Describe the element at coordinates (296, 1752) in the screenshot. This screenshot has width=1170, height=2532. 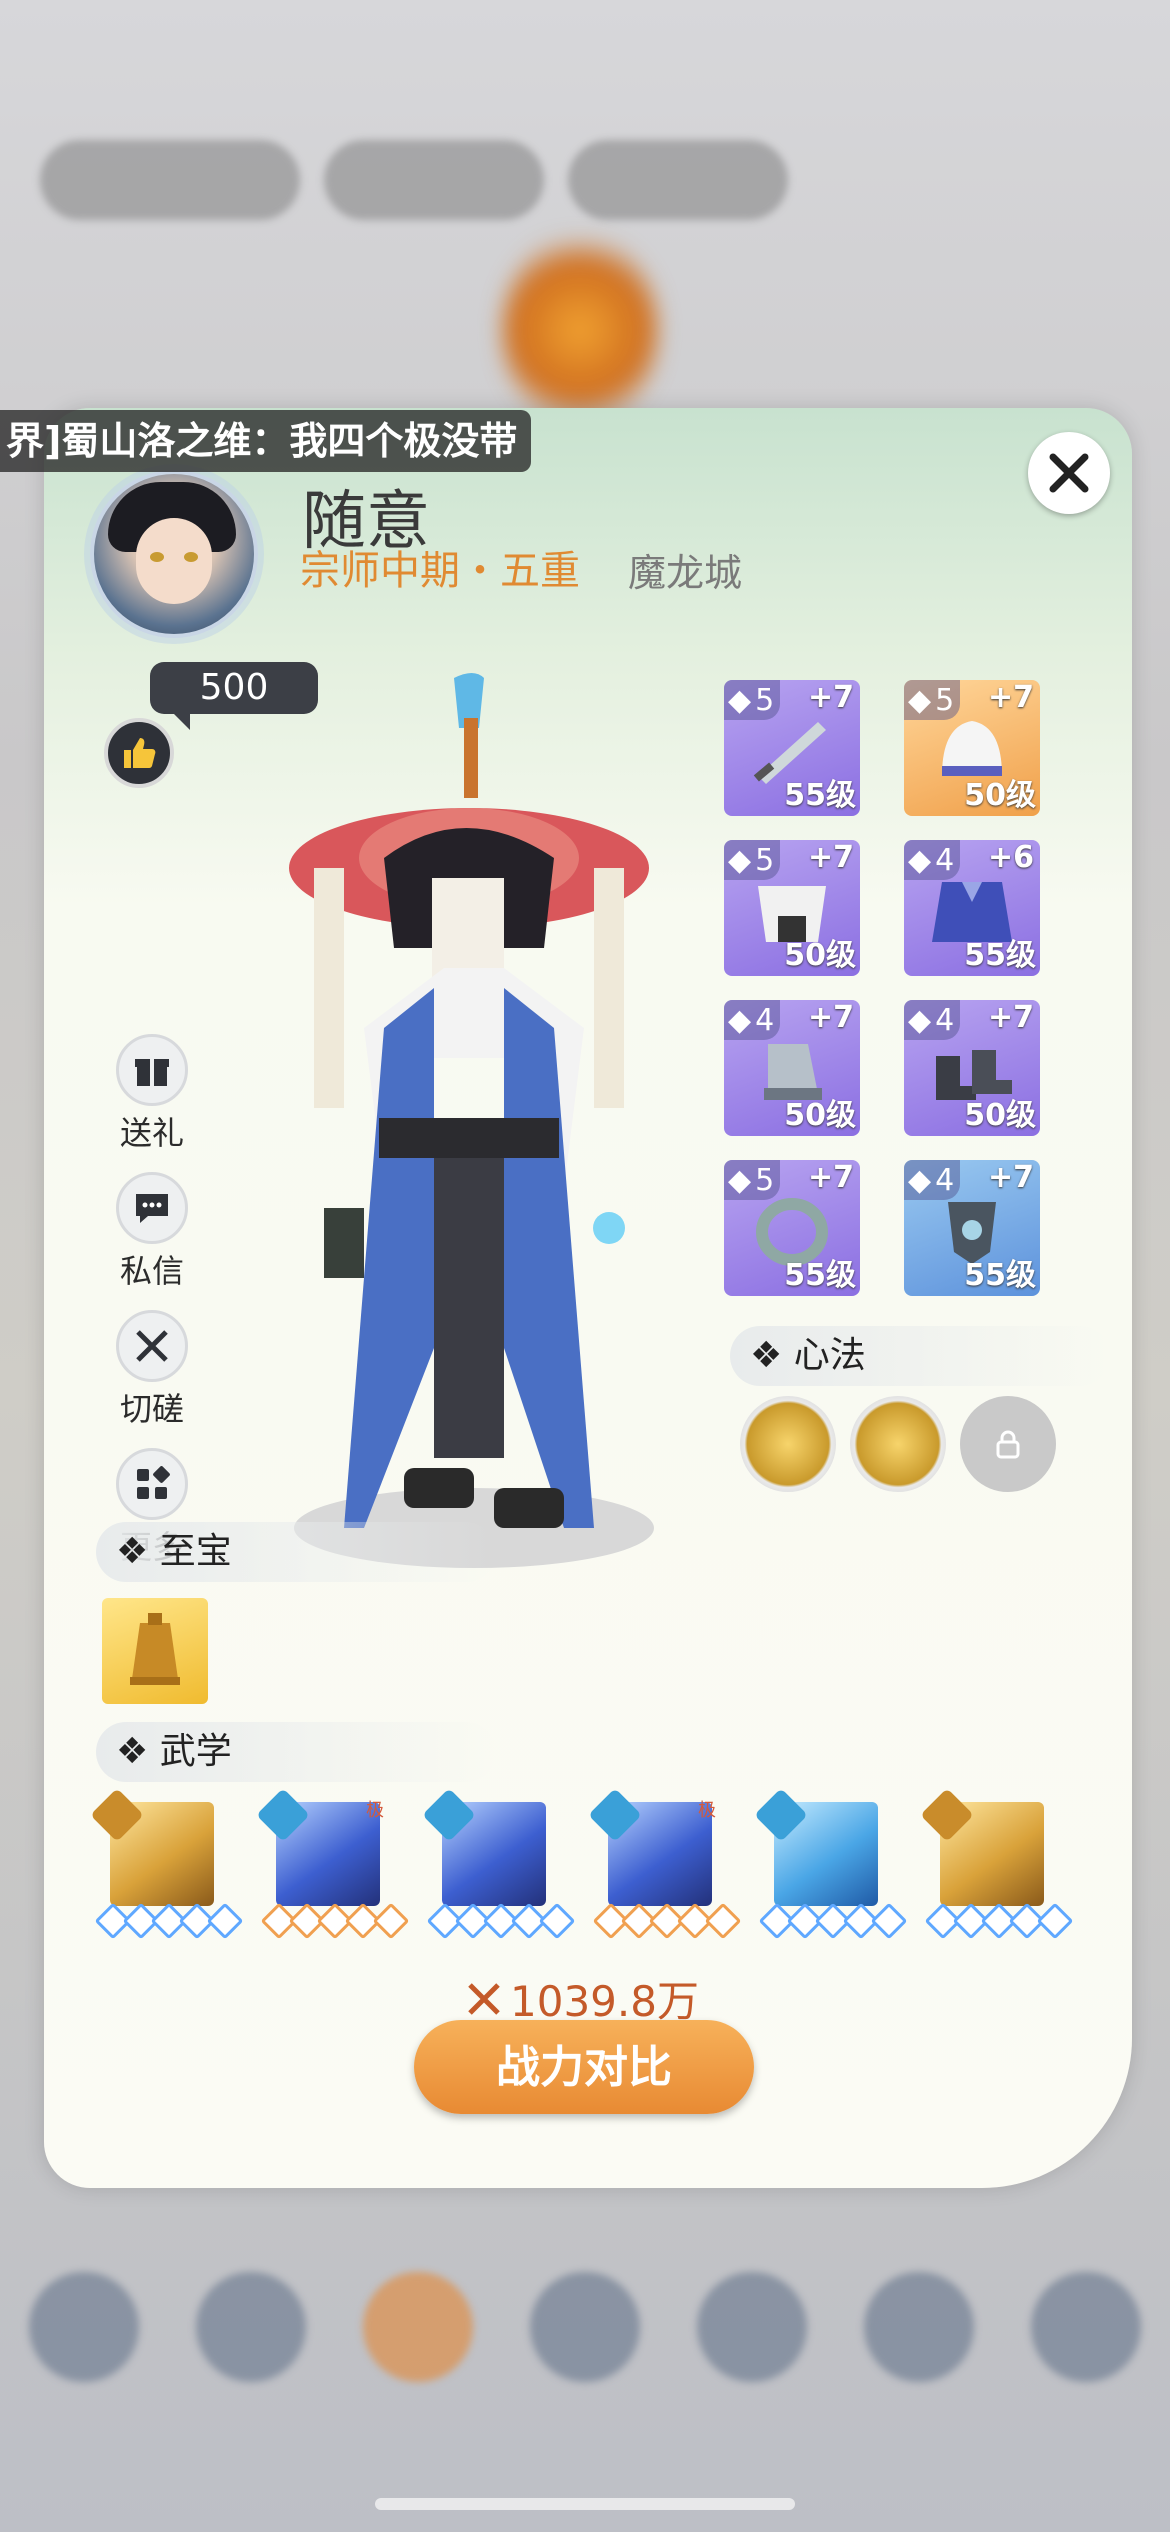
I see `martial-section-label: ❖ 武学` at that location.